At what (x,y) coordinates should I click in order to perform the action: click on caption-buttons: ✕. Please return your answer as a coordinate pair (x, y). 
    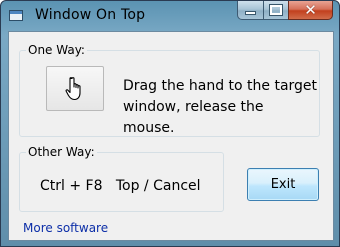
    Looking at the image, I should click on (285, 11).